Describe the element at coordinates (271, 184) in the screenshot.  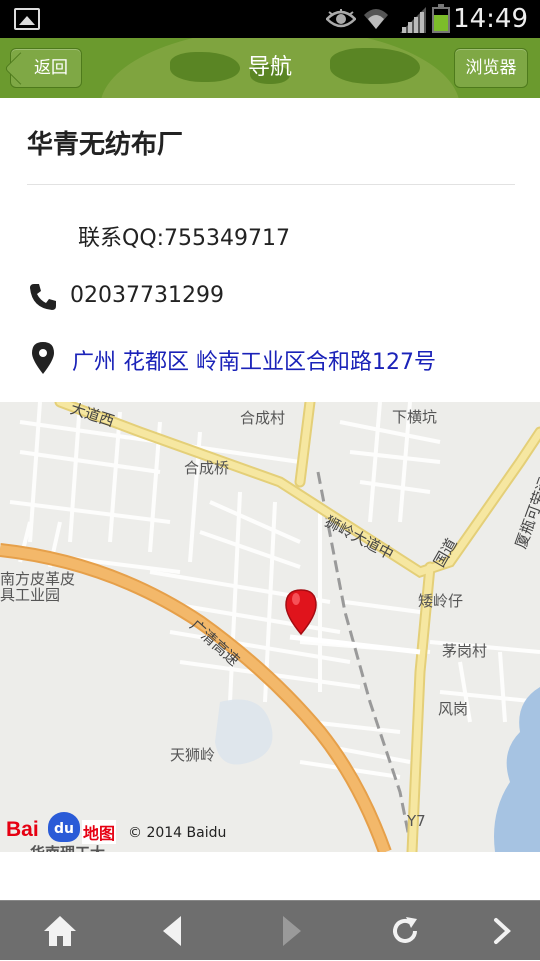
I see `divider` at that location.